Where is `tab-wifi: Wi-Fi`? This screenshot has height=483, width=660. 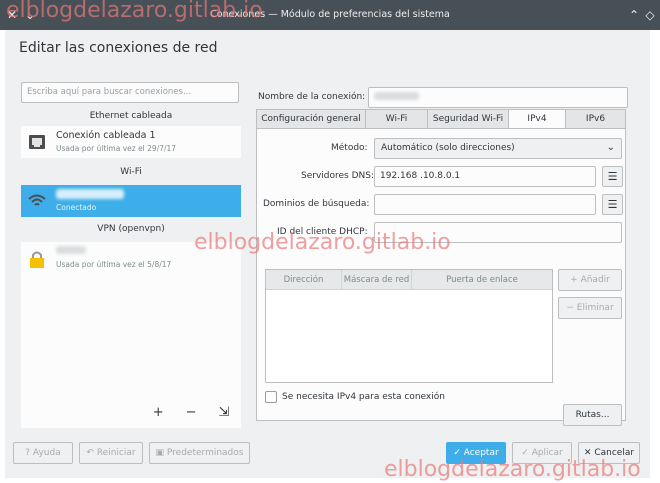
tab-wifi: Wi-Fi is located at coordinates (396, 119).